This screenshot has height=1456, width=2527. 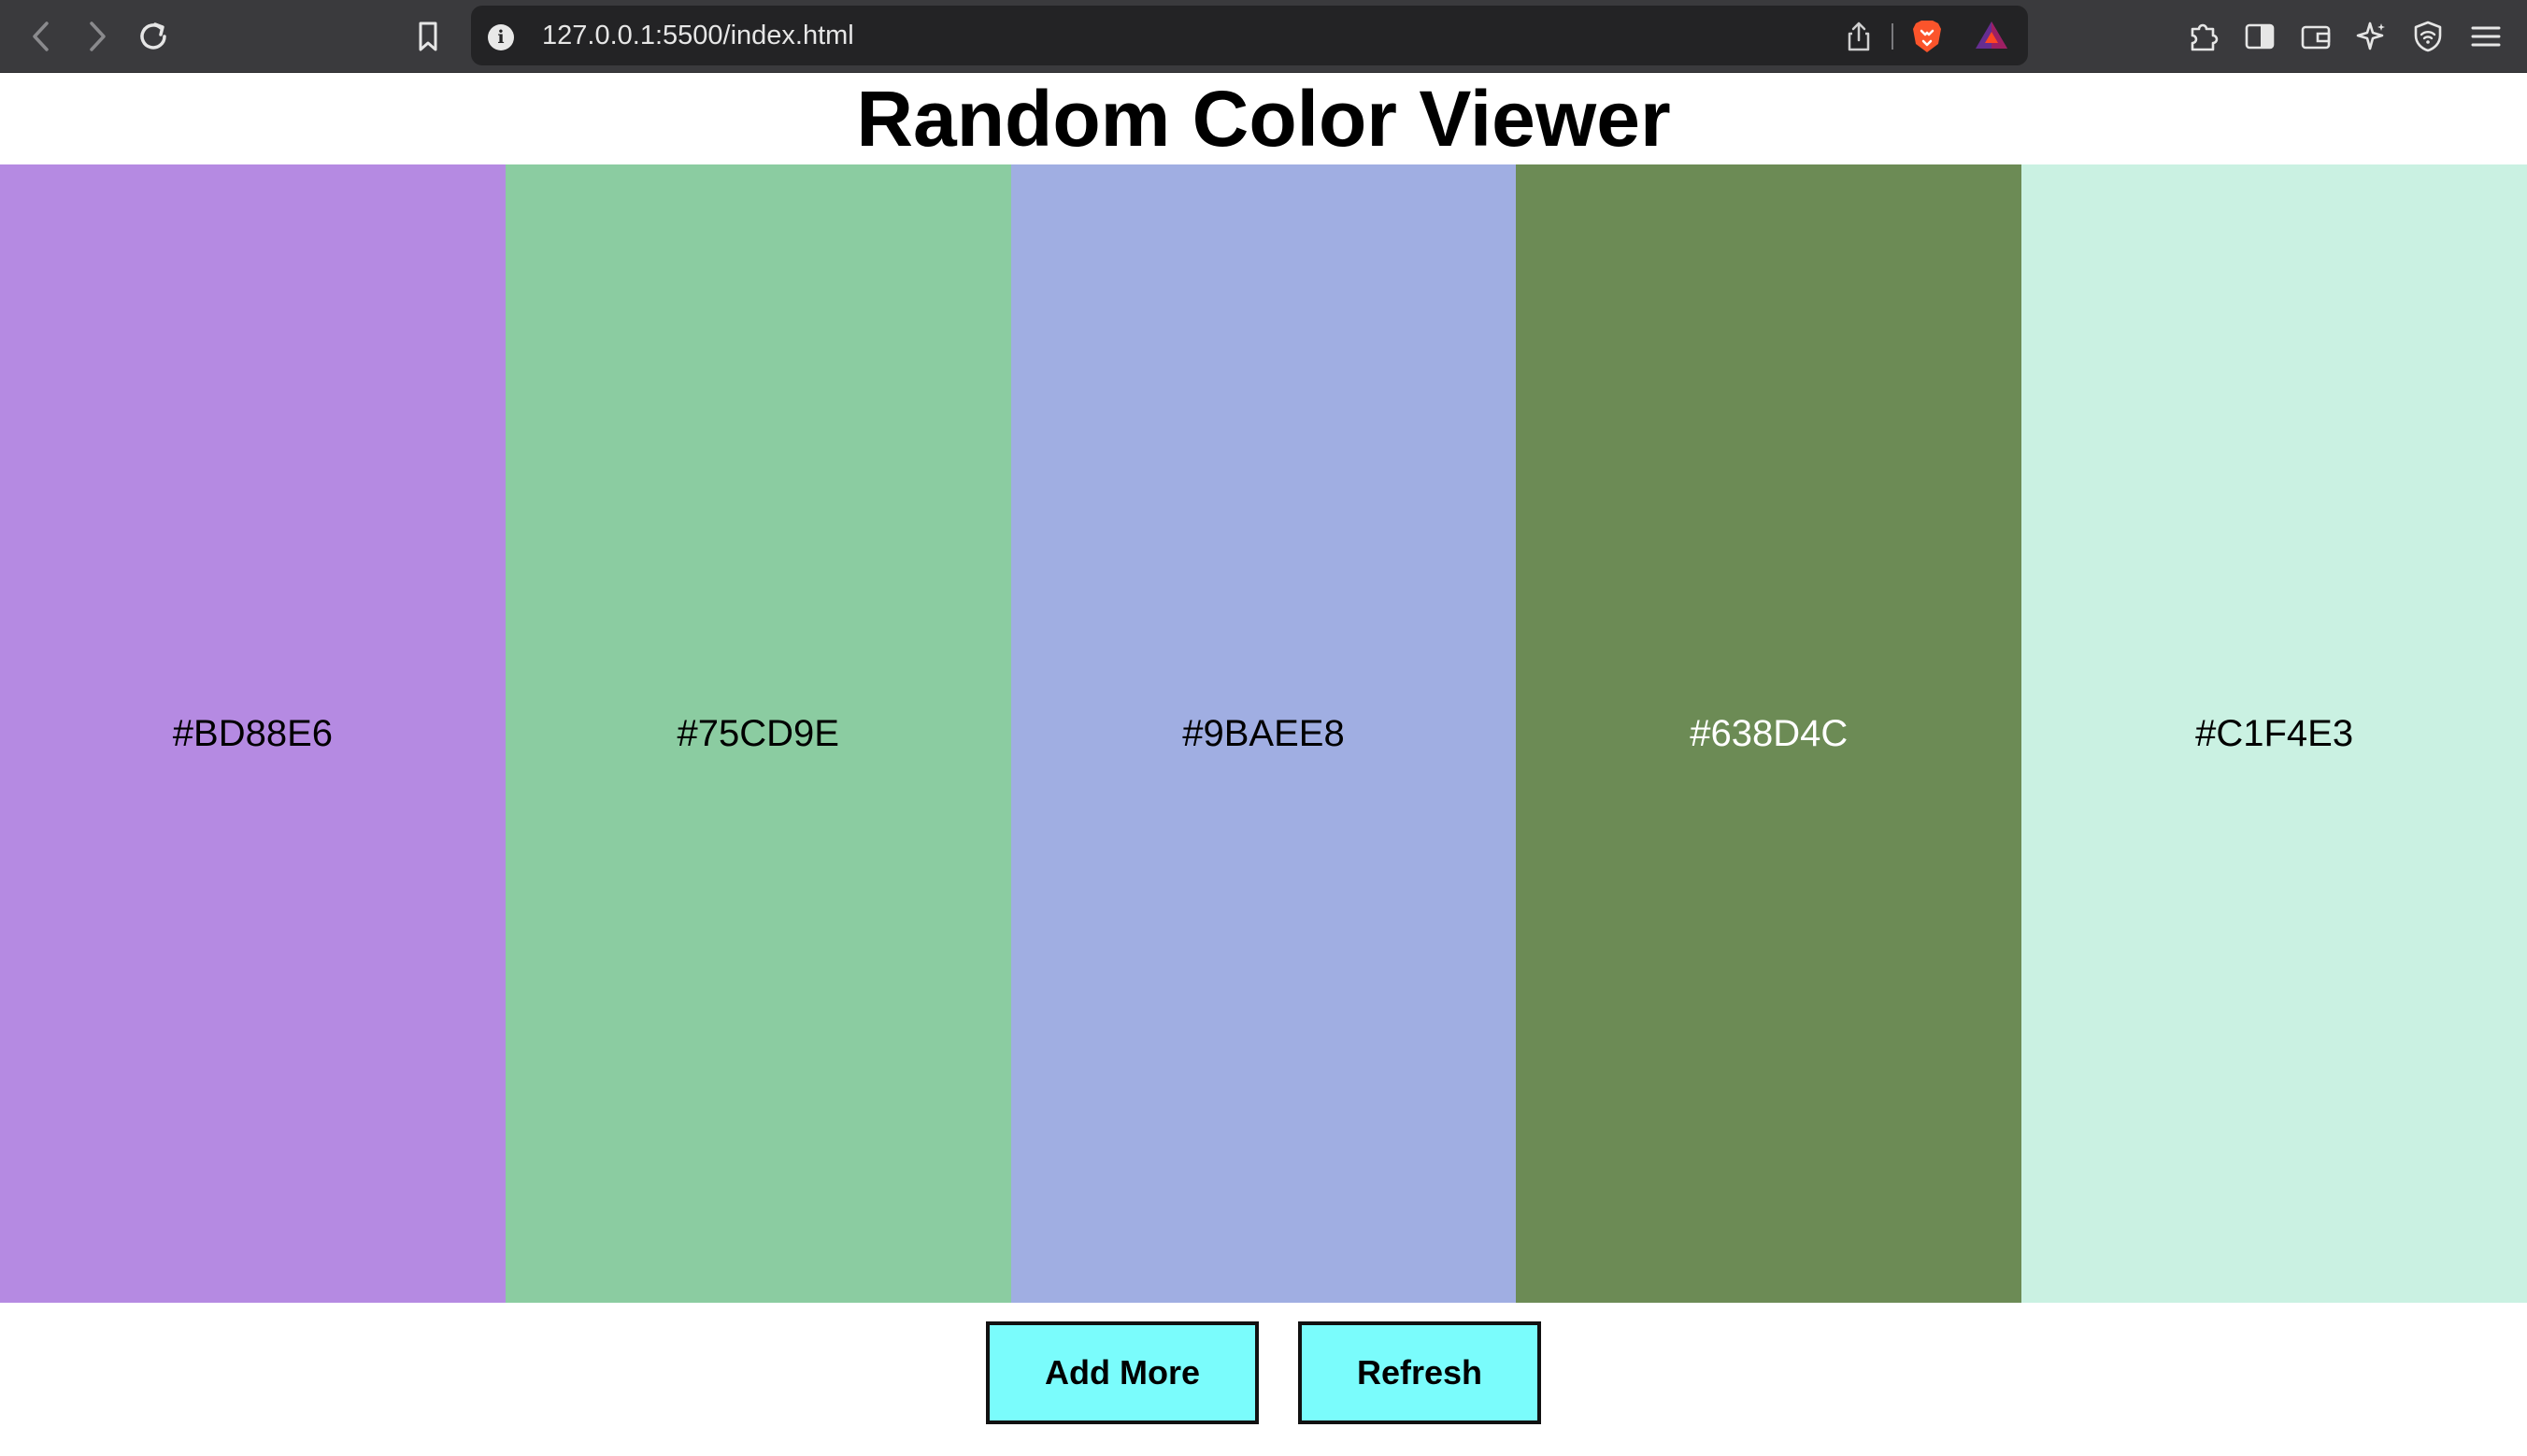 I want to click on info-icon: i, so click(x=501, y=37).